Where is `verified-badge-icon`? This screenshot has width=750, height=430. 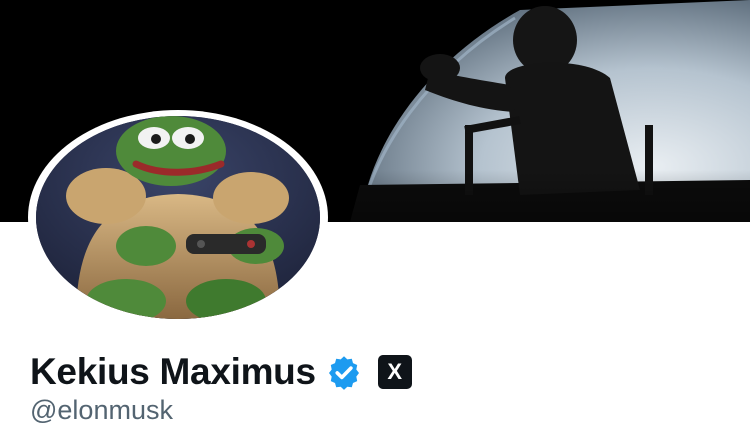 verified-badge-icon is located at coordinates (344, 372).